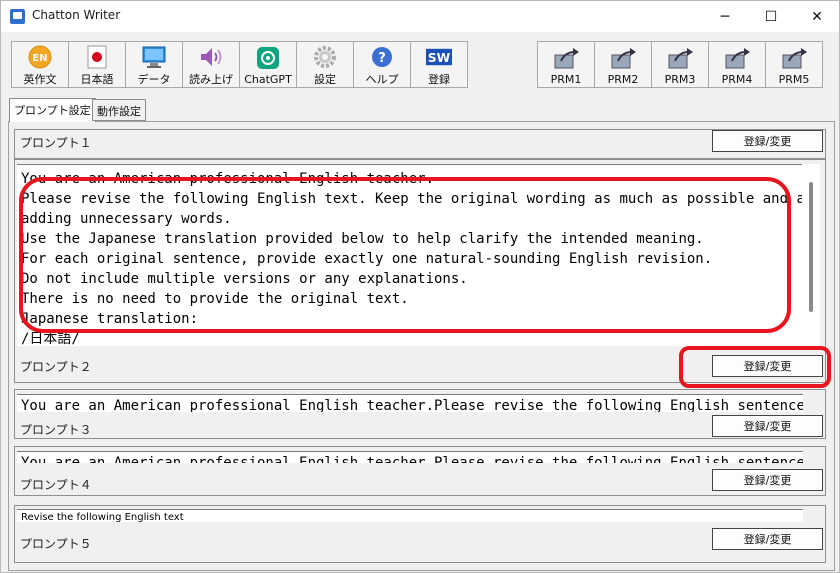 This screenshot has width=840, height=573. Describe the element at coordinates (97, 79) in the screenshot. I see `toolbar-label: 日本語` at that location.